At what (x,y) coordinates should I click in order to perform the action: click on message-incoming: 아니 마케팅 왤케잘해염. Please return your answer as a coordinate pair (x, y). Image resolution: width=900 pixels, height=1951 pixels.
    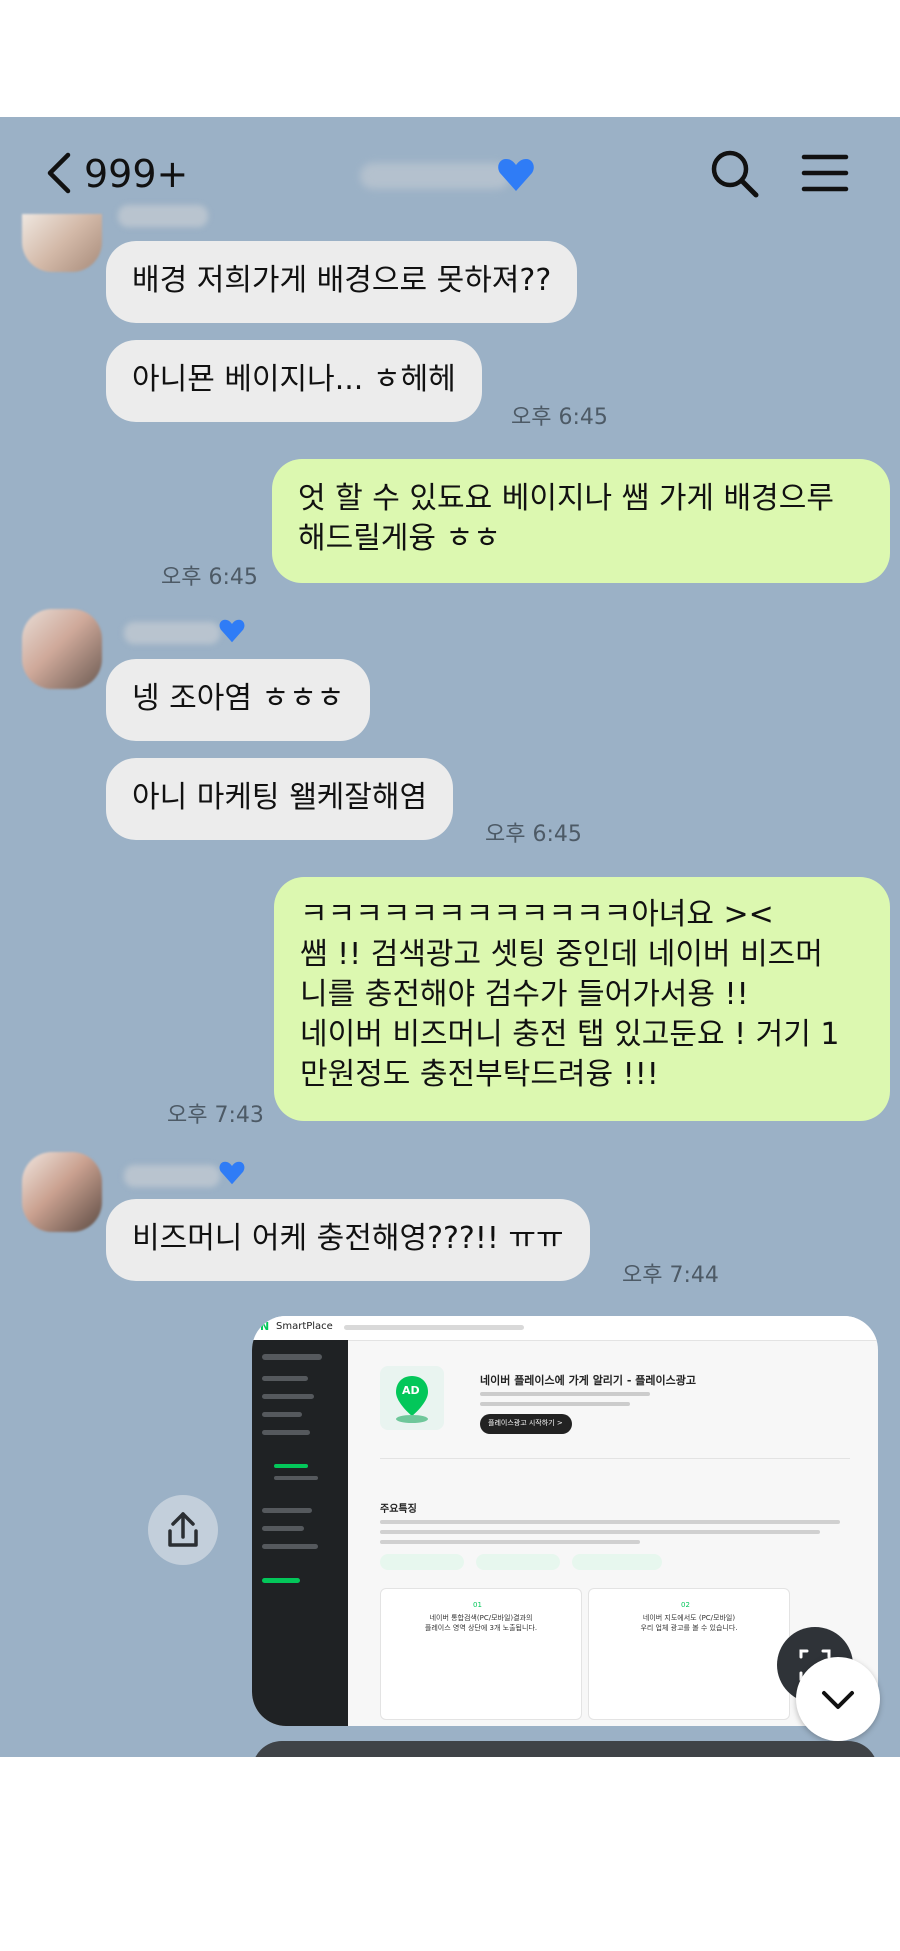
    Looking at the image, I should click on (280, 799).